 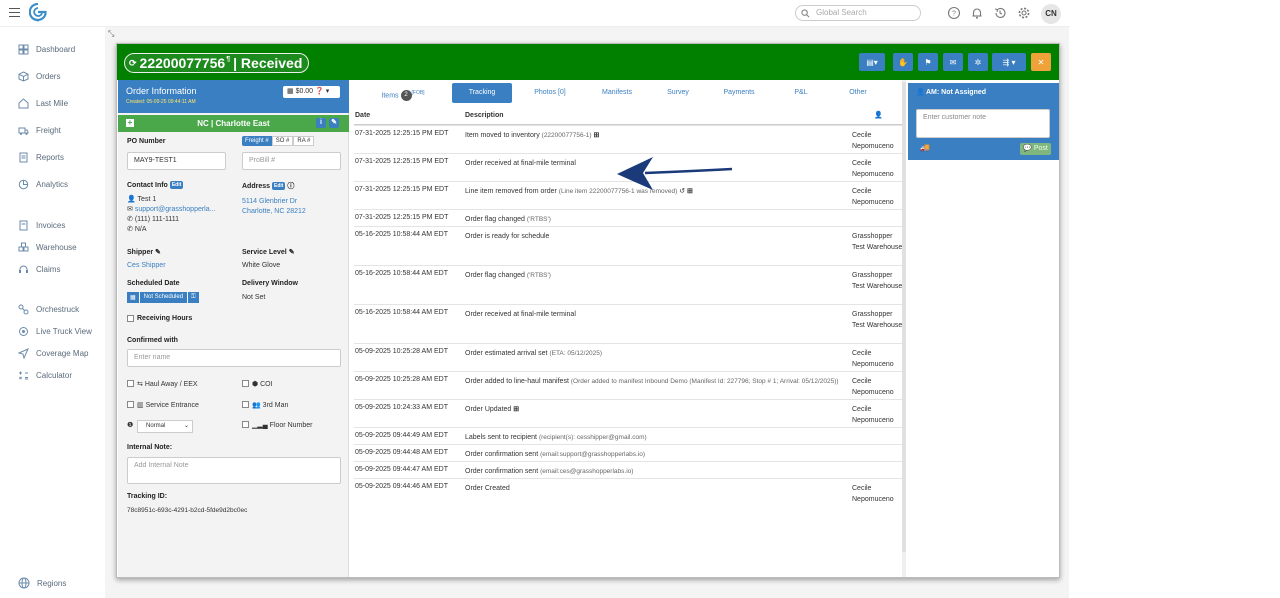 What do you see at coordinates (928, 62) in the screenshot?
I see `flag-button: ⚑` at bounding box center [928, 62].